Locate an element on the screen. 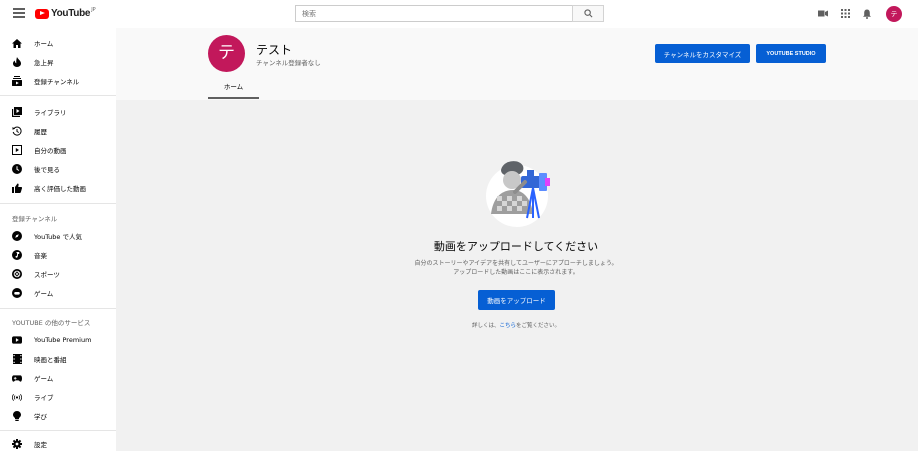 This screenshot has width=918, height=451. gaming-icon is located at coordinates (17, 293).